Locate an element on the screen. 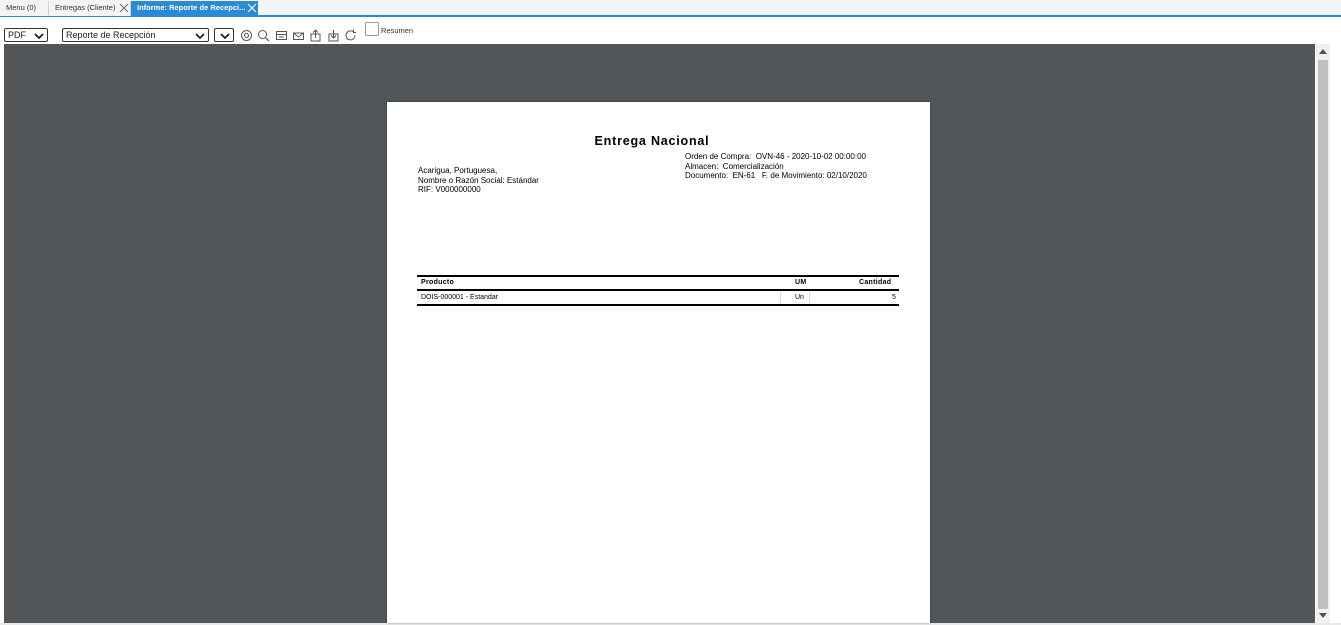 The height and width of the screenshot is (625, 1341). table-top-rule is located at coordinates (658, 276).